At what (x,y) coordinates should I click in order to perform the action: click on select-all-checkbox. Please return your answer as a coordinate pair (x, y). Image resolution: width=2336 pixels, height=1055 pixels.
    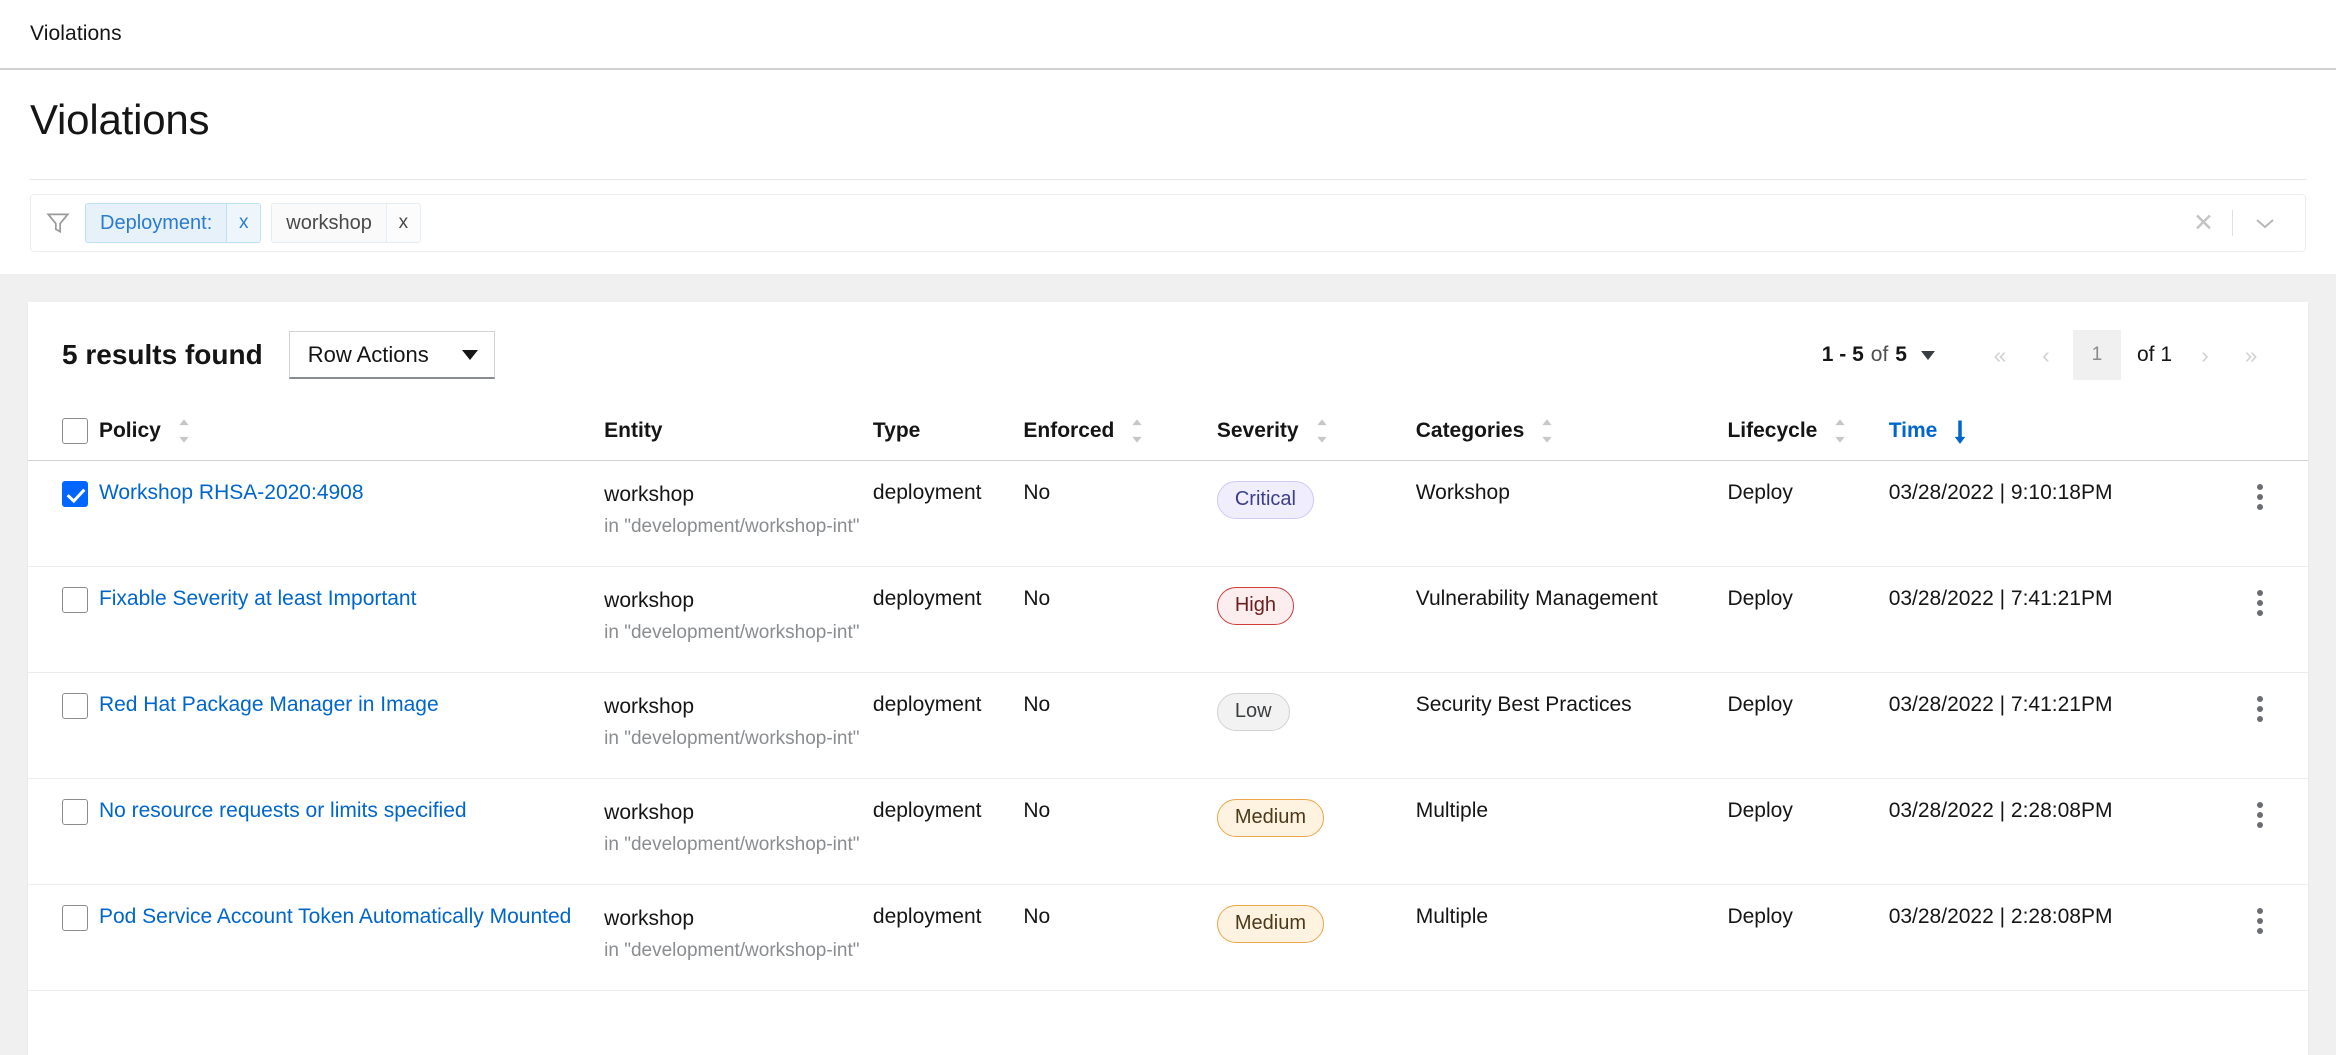
    Looking at the image, I should click on (75, 431).